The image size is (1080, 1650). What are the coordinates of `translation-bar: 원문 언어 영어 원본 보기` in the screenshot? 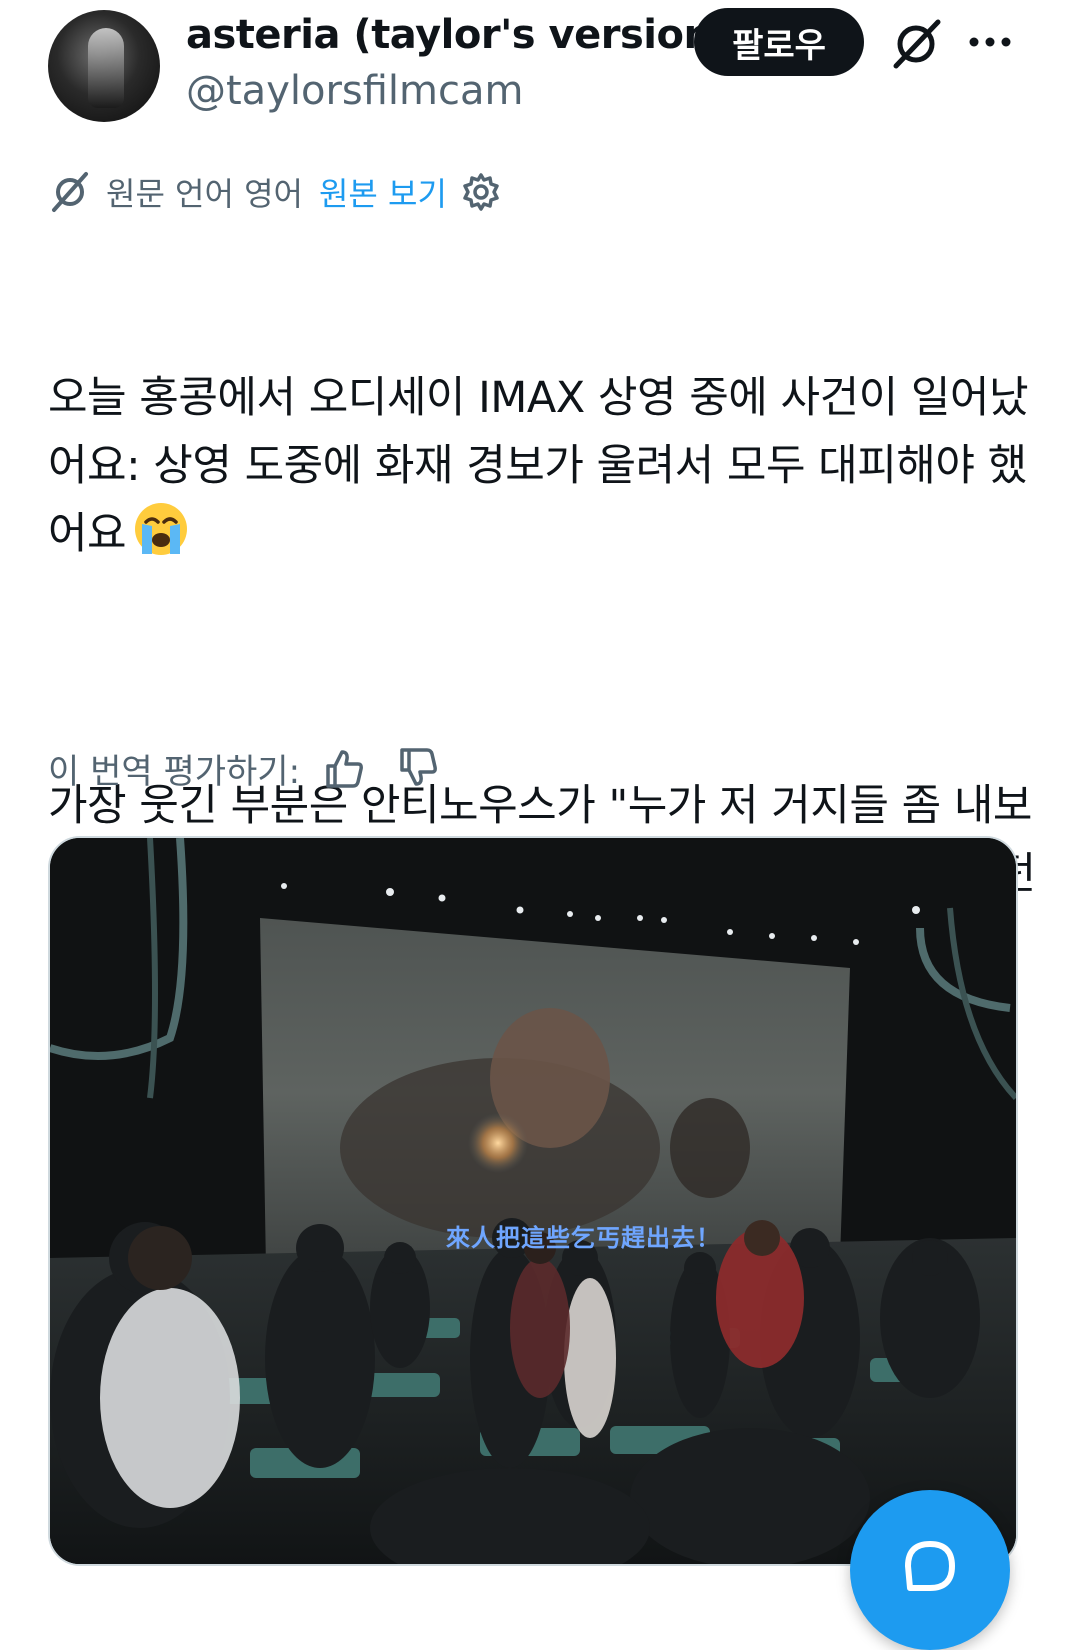 It's located at (274, 192).